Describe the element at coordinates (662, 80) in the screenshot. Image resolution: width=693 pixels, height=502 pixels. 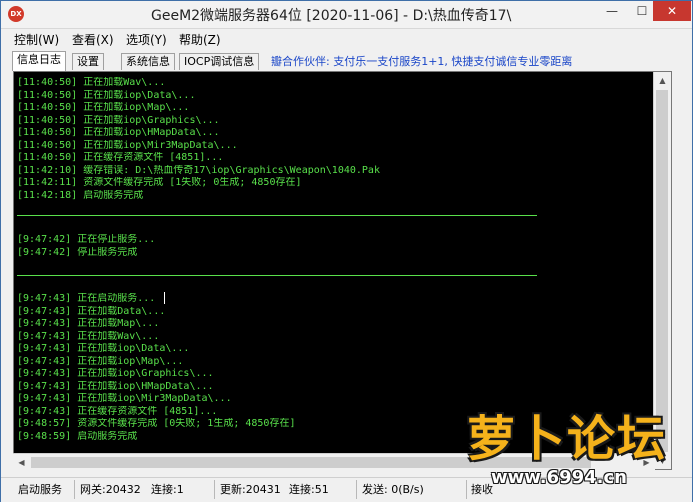
I see `scroll-up-icon: ▲` at that location.